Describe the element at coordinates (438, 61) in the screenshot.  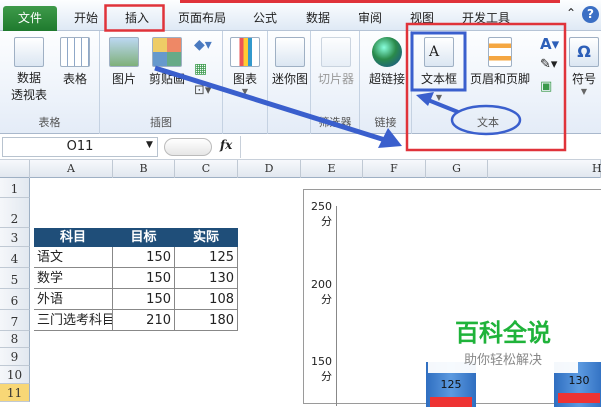
I see `annotation-textbox-box` at that location.